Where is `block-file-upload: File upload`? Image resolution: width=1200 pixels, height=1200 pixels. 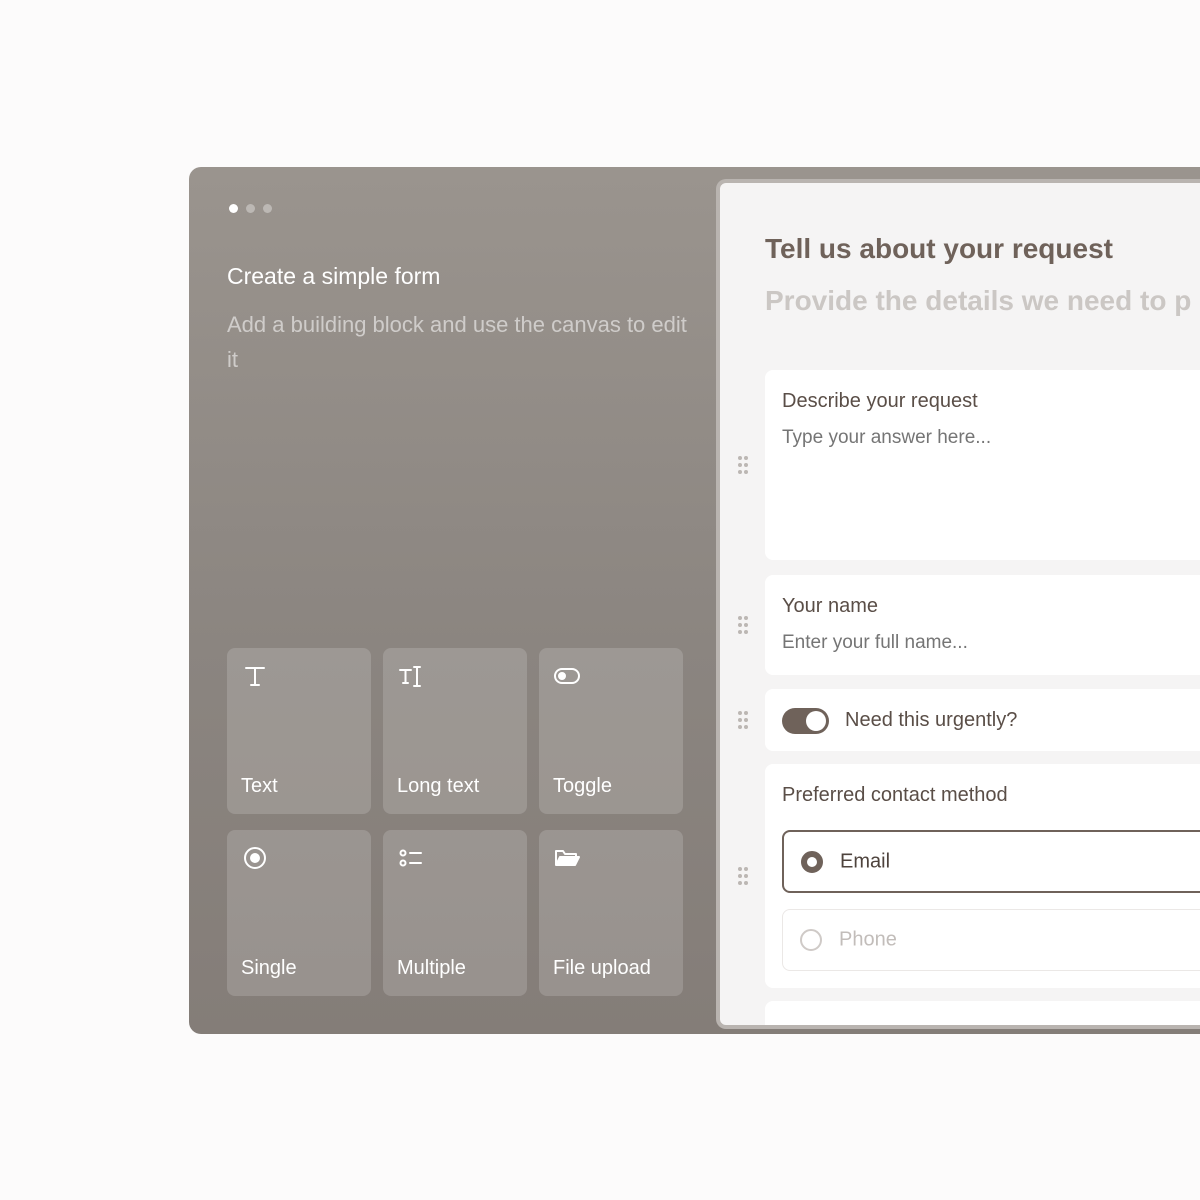 block-file-upload: File upload is located at coordinates (611, 913).